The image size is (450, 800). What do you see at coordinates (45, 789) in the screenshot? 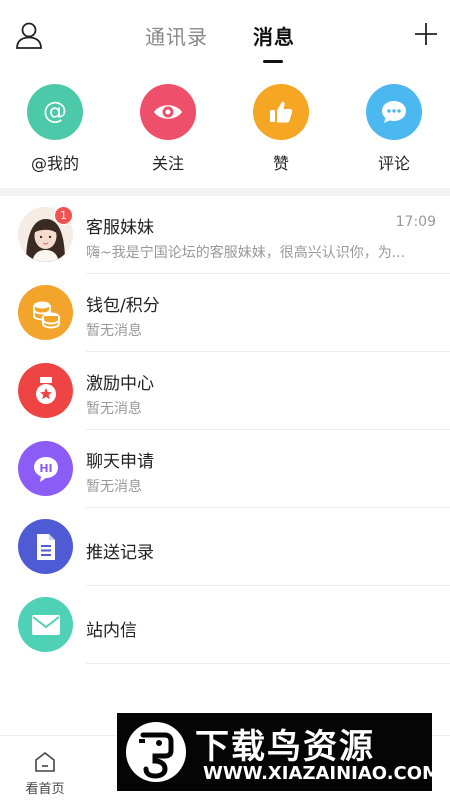
I see `nav-label: 看首页` at bounding box center [45, 789].